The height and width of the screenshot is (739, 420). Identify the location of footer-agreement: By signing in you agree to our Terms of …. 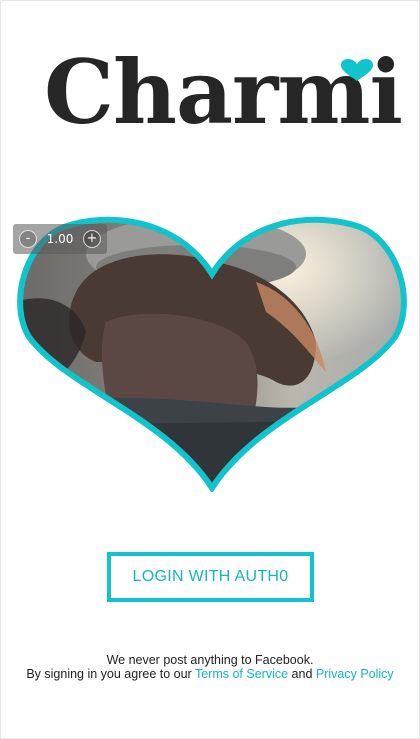
(210, 674).